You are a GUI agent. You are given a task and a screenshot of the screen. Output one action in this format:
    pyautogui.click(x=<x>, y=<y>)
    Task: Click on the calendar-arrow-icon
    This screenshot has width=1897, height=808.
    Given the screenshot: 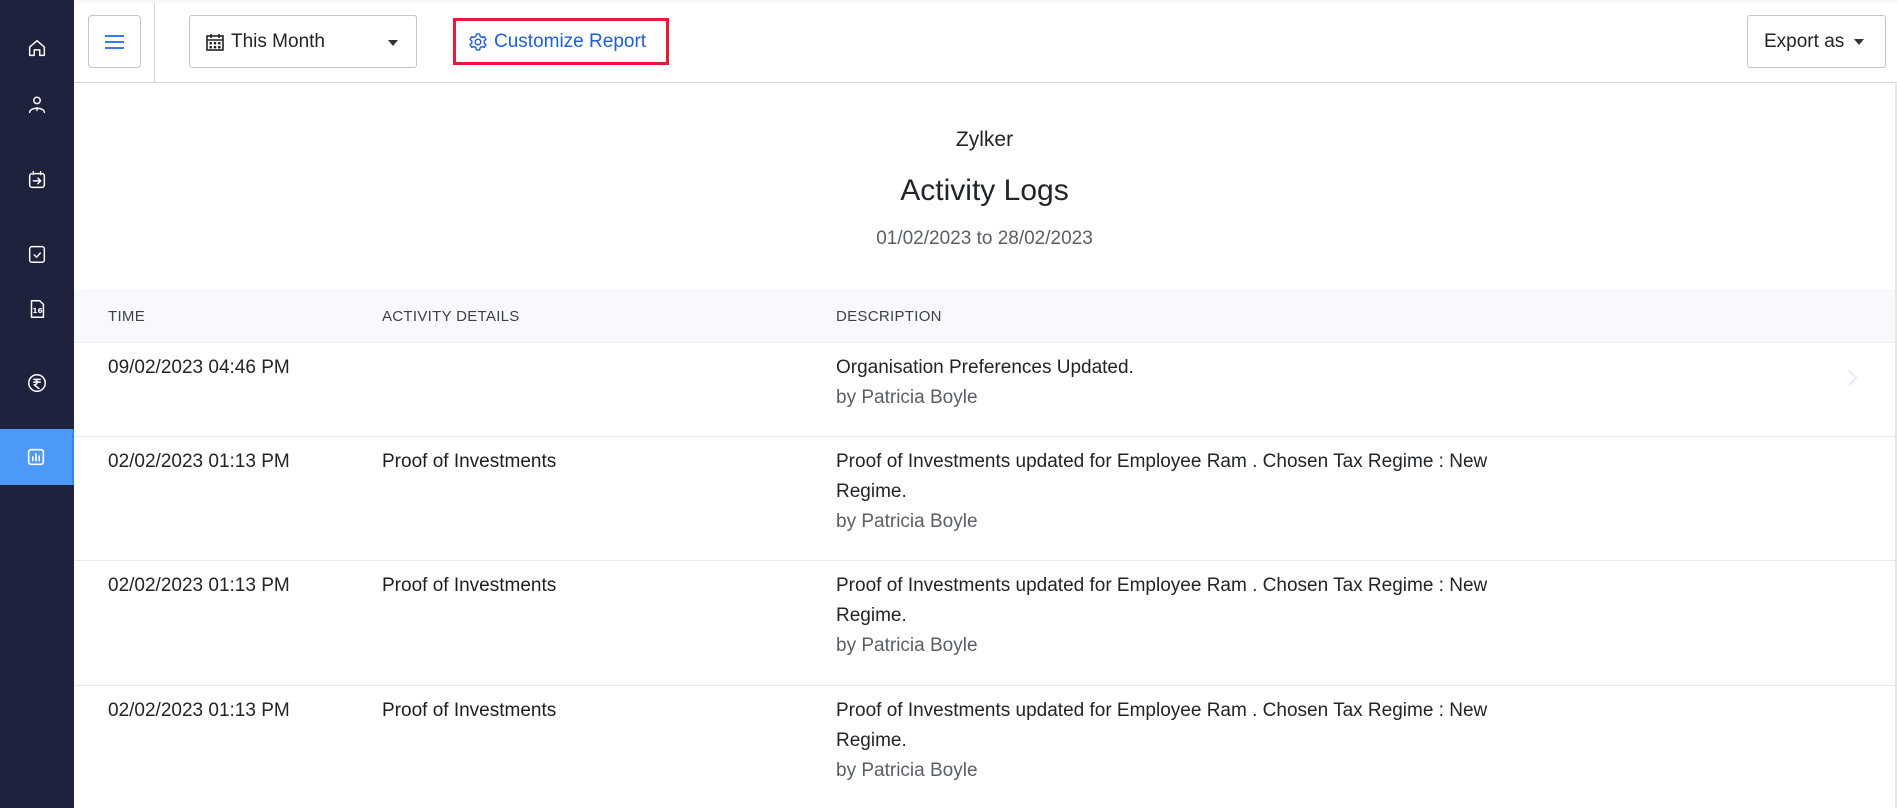 What is the action you would take?
    pyautogui.click(x=37, y=180)
    